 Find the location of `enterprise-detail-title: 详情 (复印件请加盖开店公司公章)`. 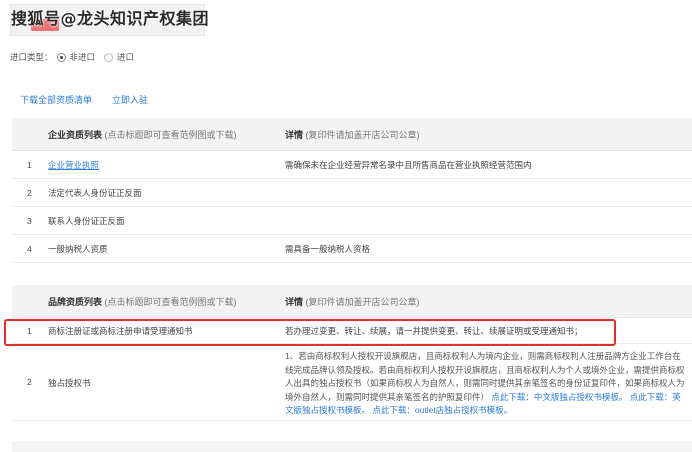

enterprise-detail-title: 详情 (复印件请加盖开店公司公章) is located at coordinates (352, 134).